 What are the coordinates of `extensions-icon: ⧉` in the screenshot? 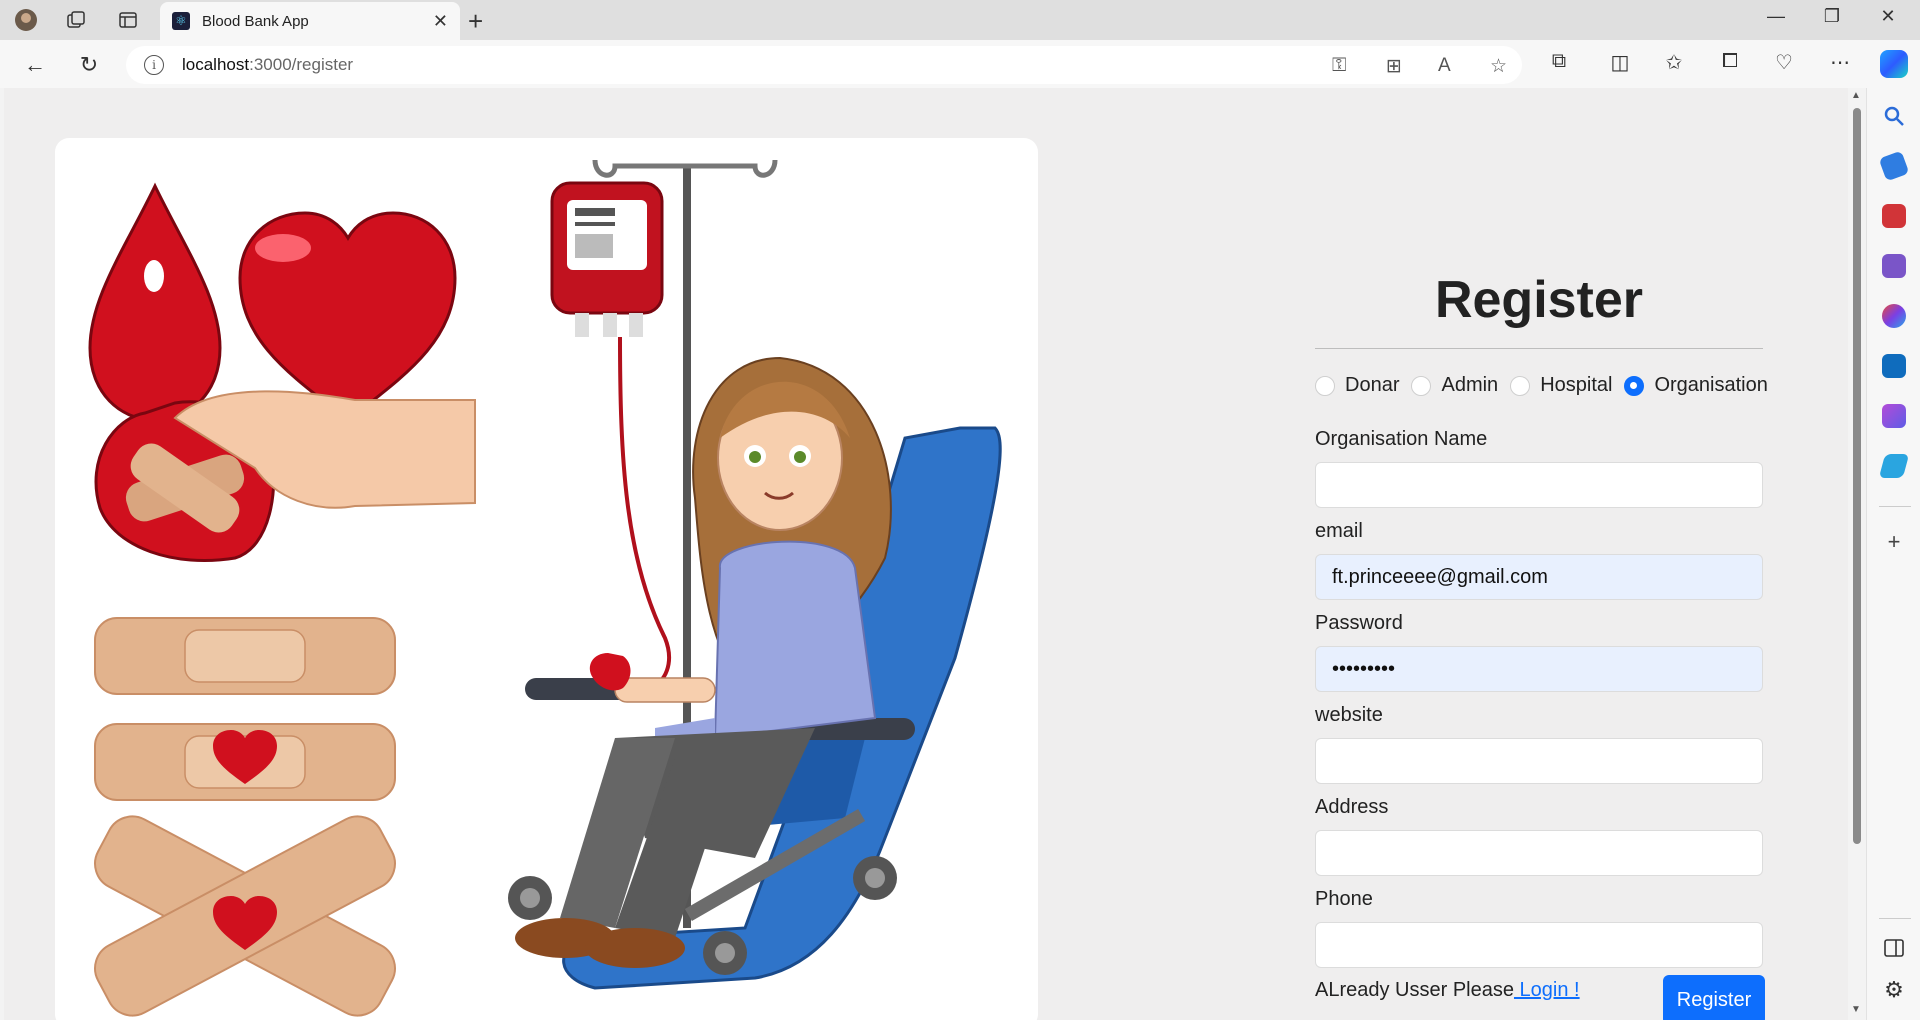 It's located at (1559, 61).